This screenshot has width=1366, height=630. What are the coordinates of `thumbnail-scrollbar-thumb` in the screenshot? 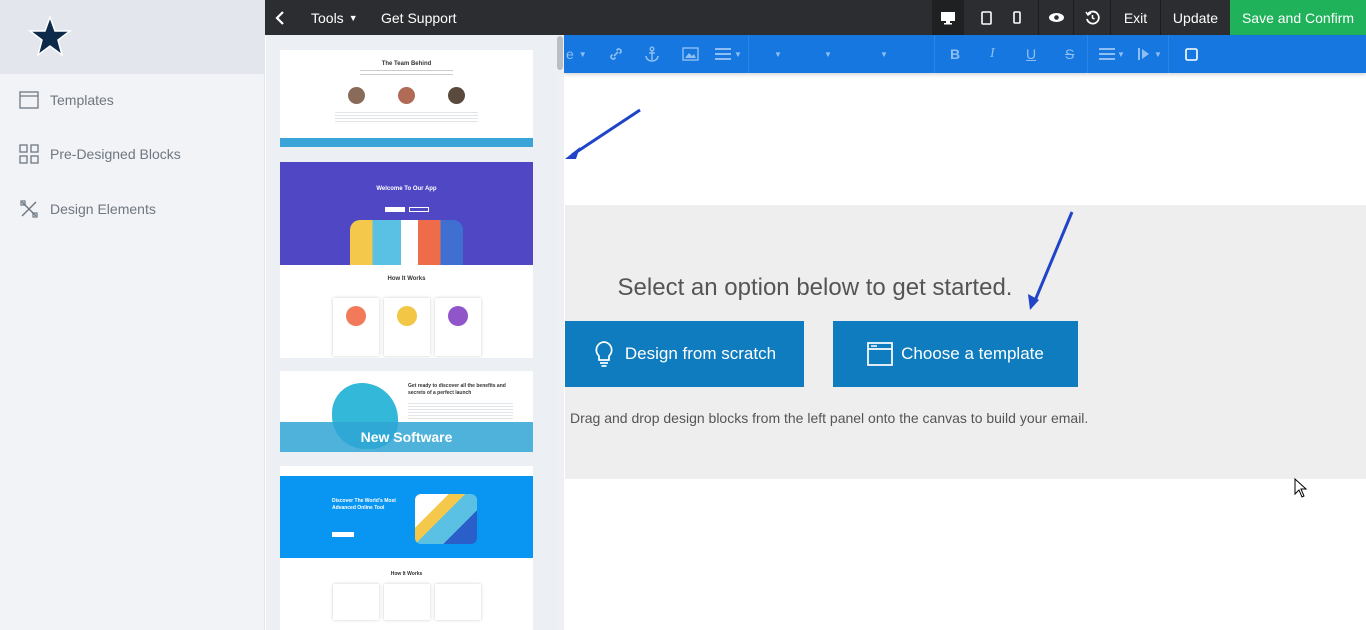 It's located at (560, 53).